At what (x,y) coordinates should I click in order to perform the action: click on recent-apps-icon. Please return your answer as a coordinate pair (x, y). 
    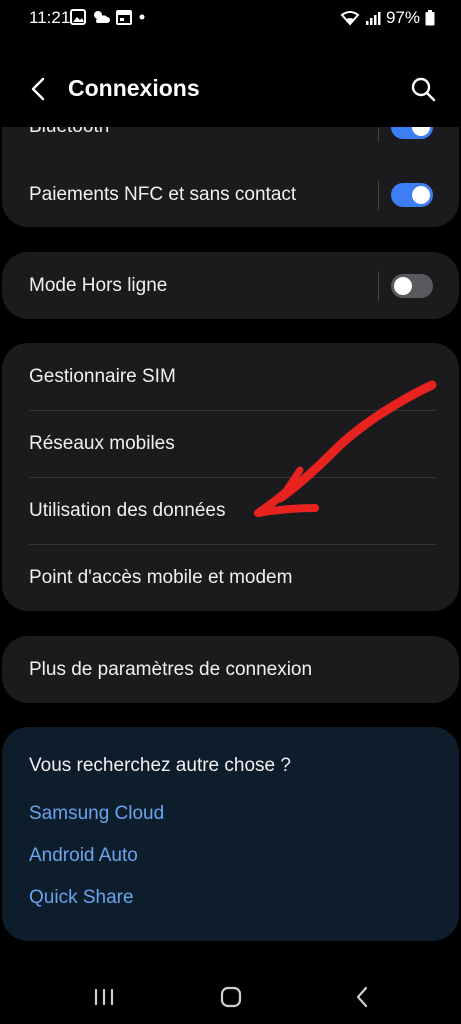
    Looking at the image, I should click on (104, 997).